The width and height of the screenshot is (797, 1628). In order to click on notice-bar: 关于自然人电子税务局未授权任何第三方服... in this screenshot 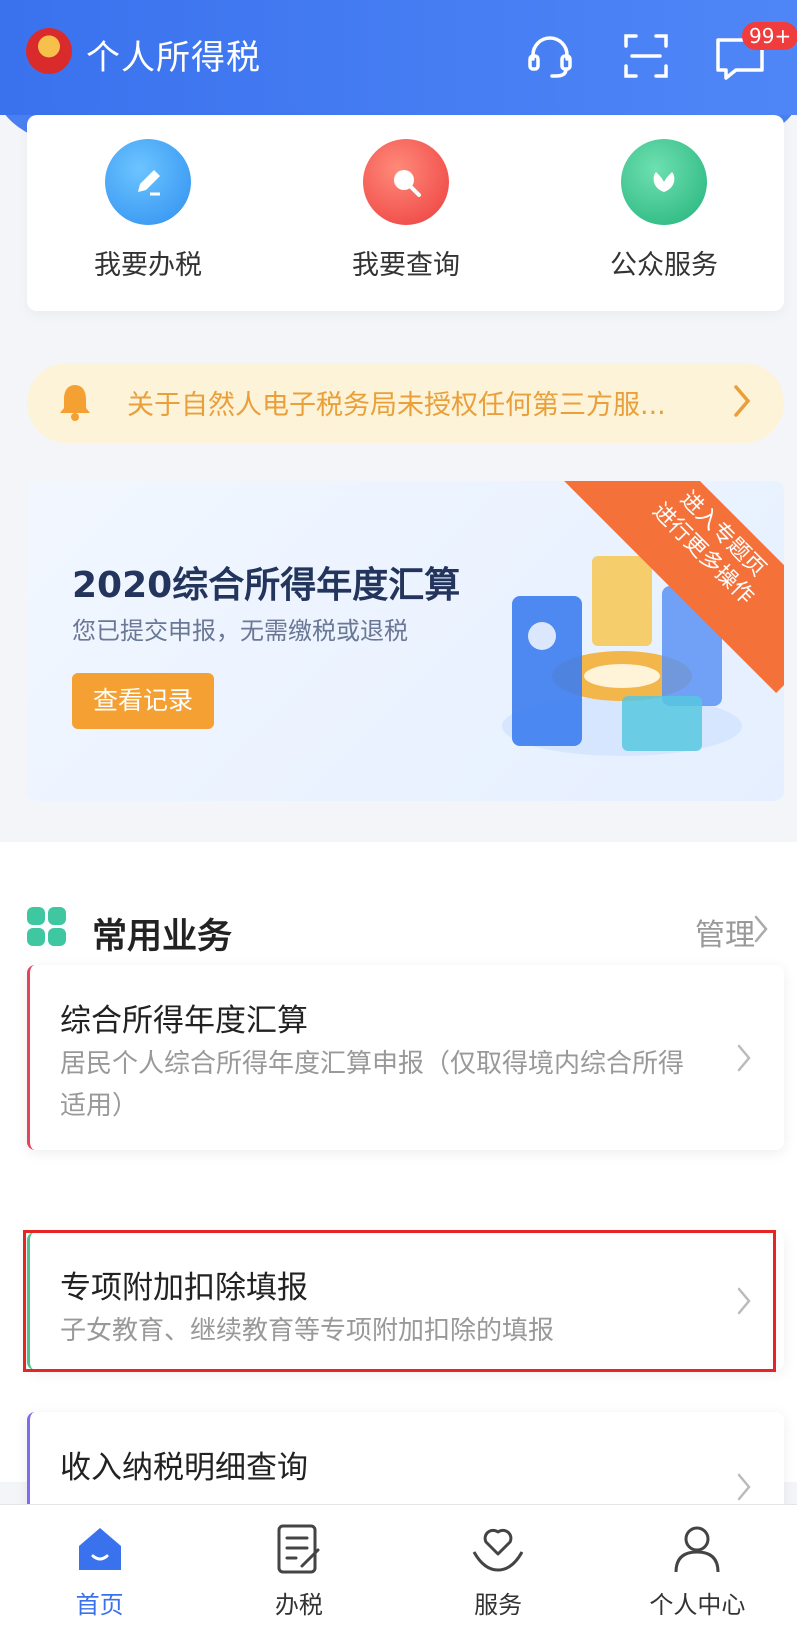, I will do `click(405, 403)`.